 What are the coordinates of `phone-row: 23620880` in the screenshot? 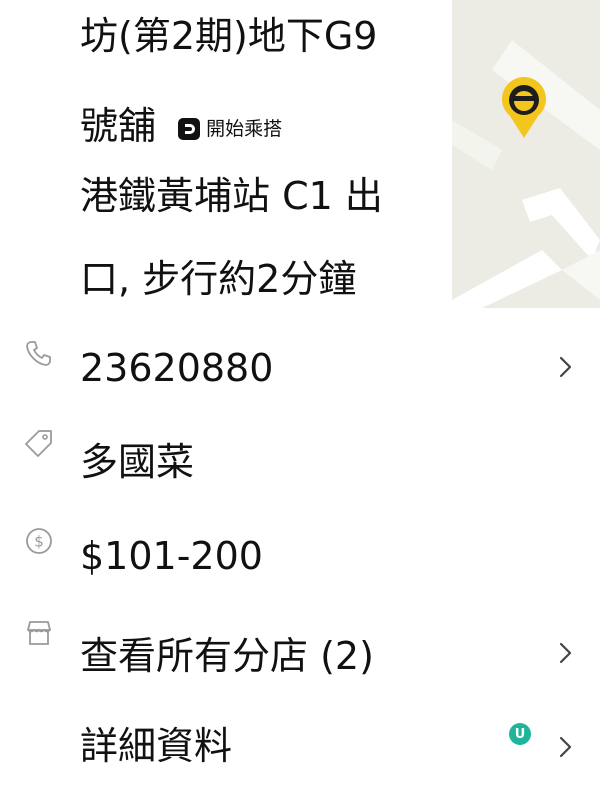 It's located at (300, 367).